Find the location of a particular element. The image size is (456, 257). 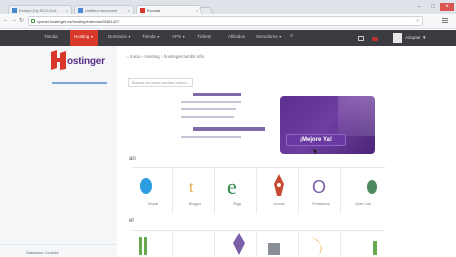

svg-text: O is located at coordinates (319, 187).